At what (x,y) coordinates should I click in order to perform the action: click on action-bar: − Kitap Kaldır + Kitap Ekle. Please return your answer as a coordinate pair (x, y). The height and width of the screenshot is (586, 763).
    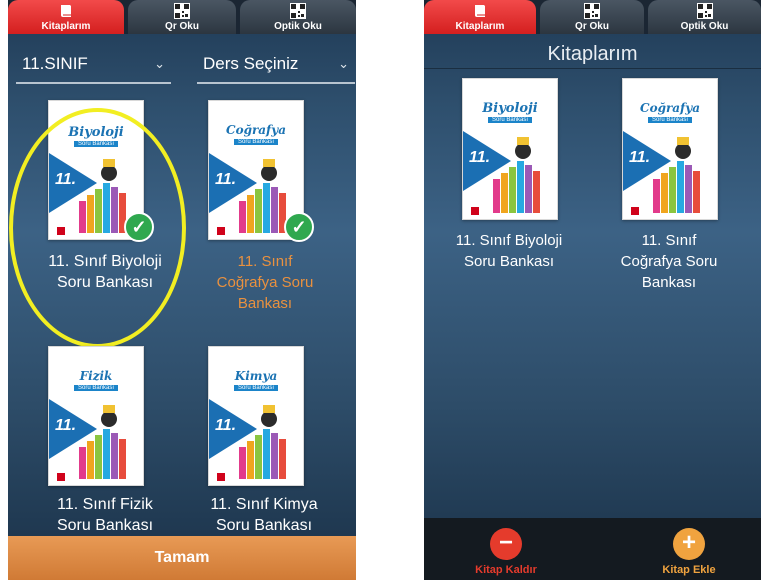
    Looking at the image, I should click on (592, 549).